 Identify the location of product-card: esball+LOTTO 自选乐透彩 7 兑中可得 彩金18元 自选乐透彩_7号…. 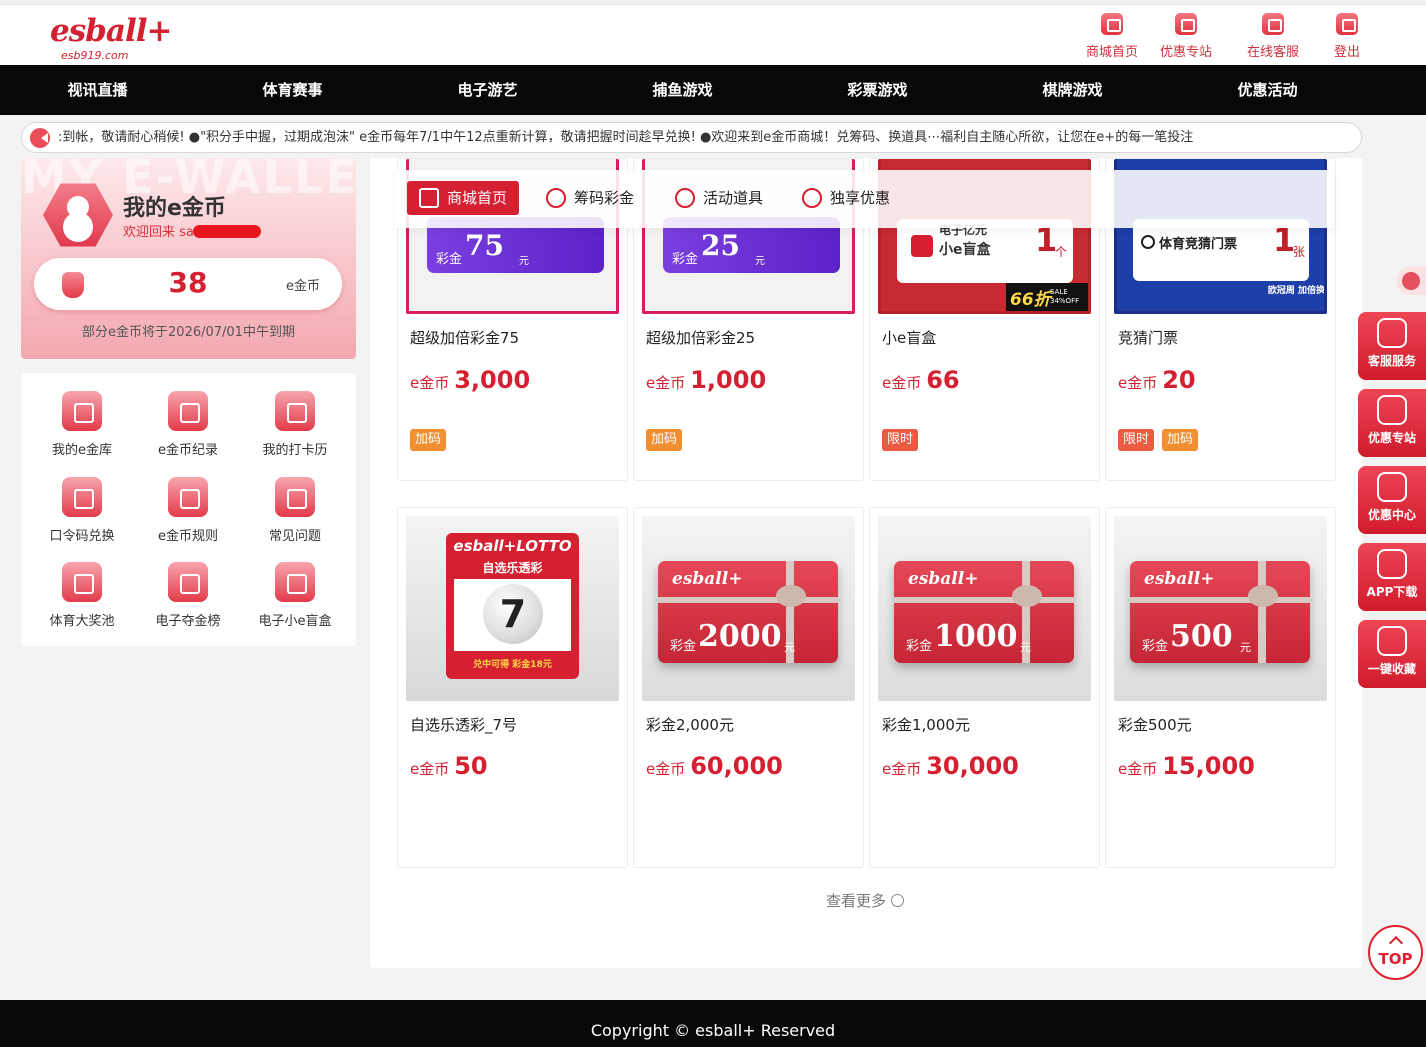
(512, 687).